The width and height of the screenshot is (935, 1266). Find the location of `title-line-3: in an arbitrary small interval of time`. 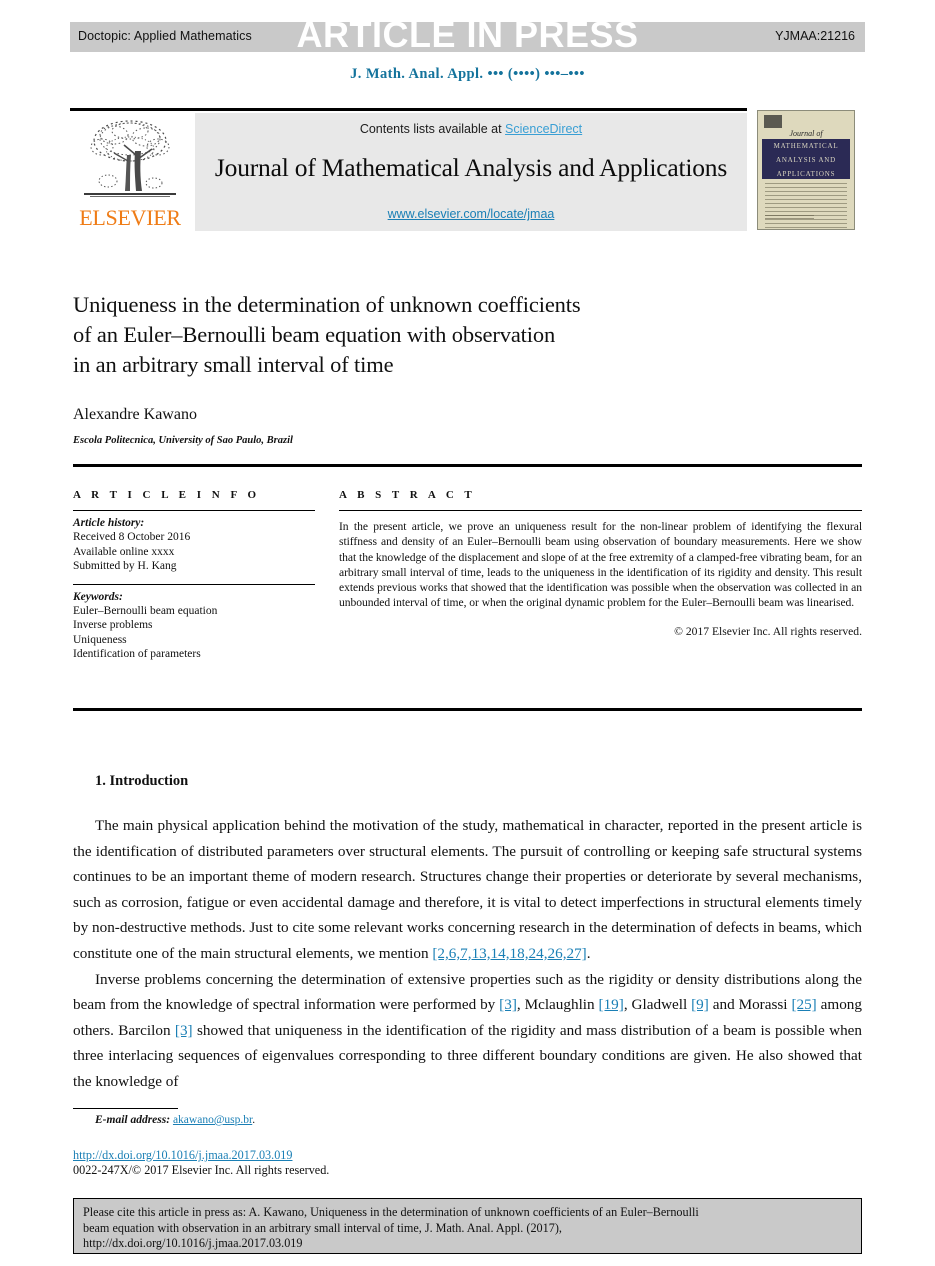

title-line-3: in an arbitrary small interval of time is located at coordinates (233, 364).